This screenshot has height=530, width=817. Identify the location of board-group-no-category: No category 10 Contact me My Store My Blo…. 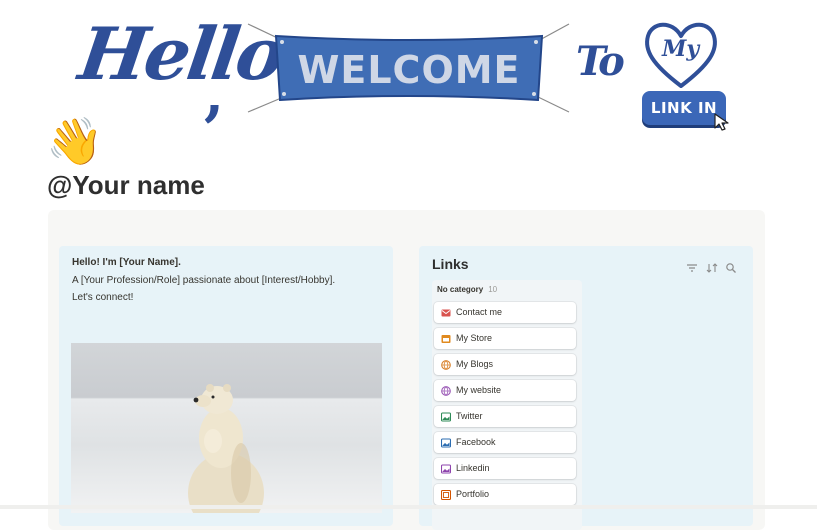
(507, 405).